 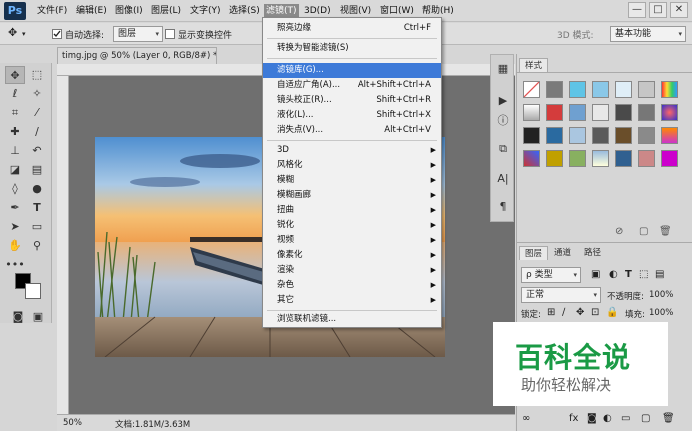 What do you see at coordinates (352, 240) in the screenshot?
I see `menu-item-video: 视频 ▶` at bounding box center [352, 240].